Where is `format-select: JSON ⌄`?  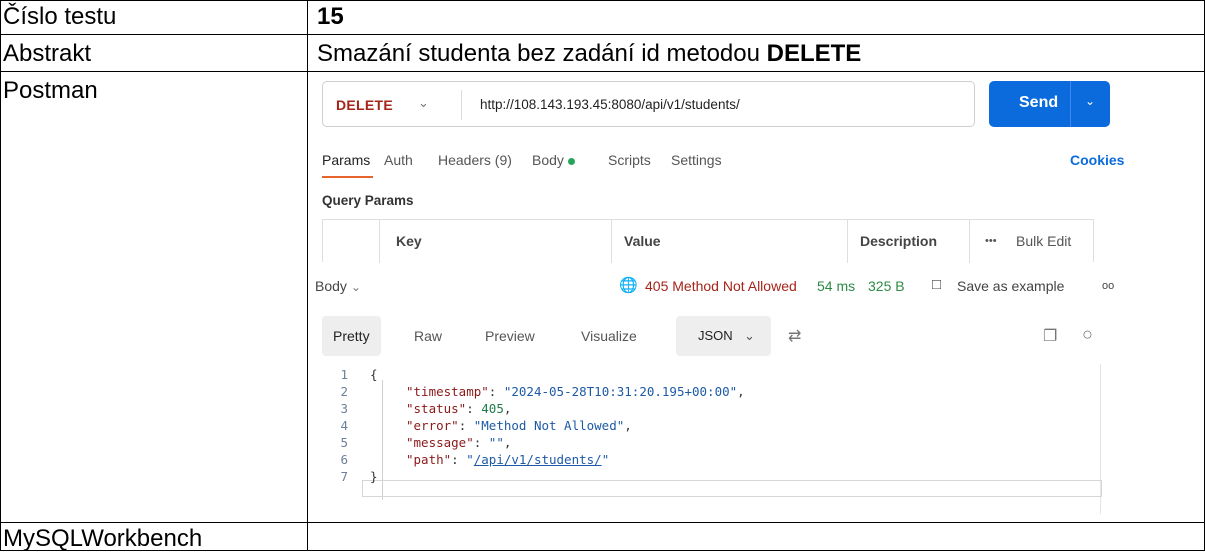
format-select: JSON ⌄ is located at coordinates (723, 336).